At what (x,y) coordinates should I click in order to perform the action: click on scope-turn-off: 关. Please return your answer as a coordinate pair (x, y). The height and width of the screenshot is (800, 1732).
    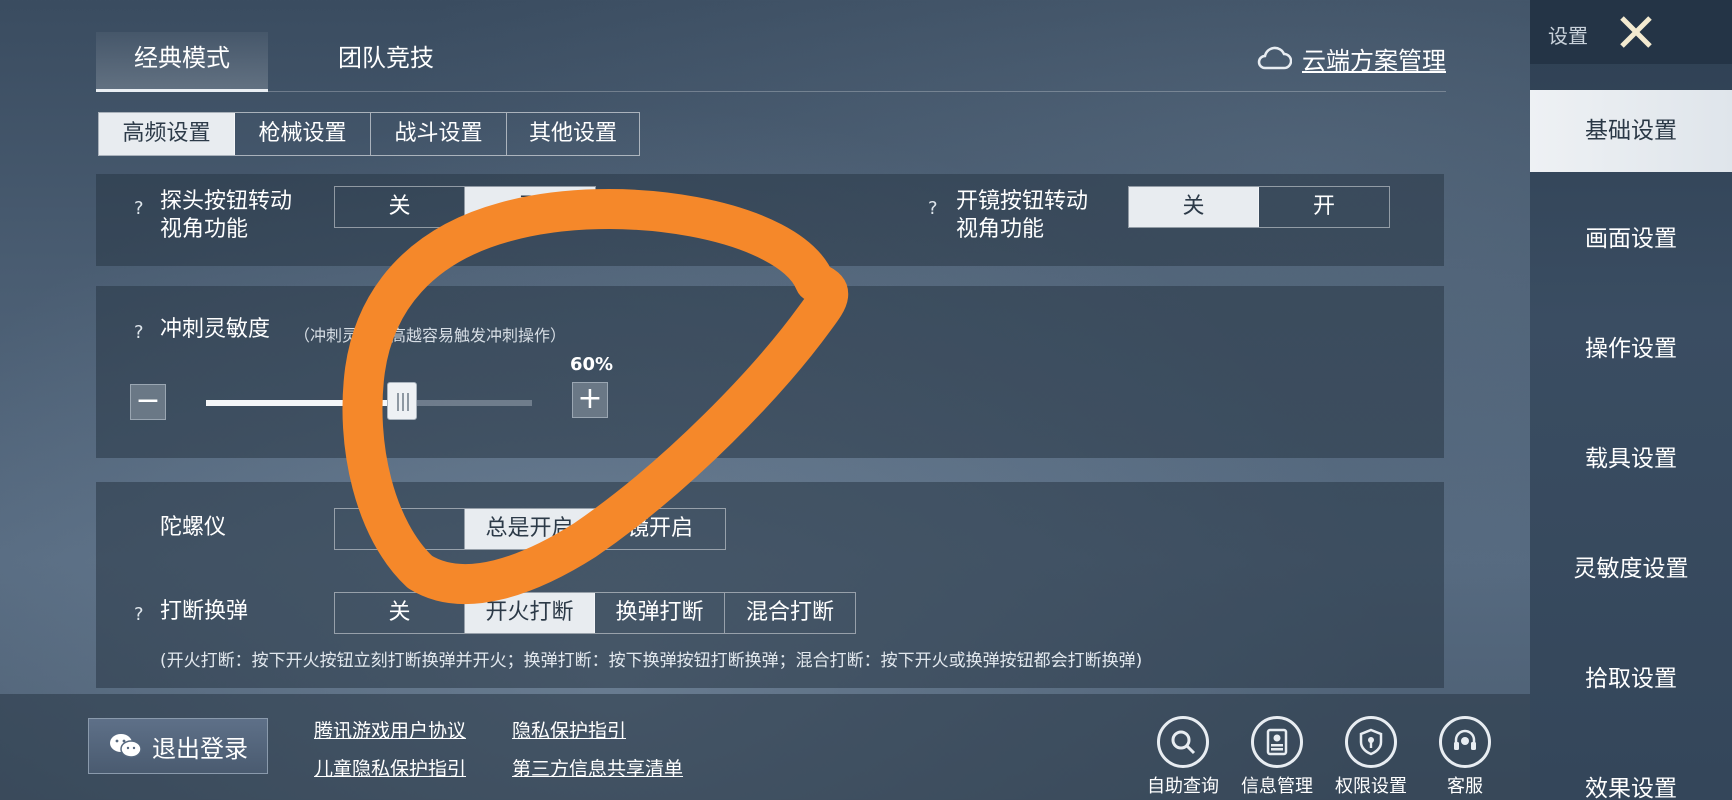
    Looking at the image, I should click on (1194, 207).